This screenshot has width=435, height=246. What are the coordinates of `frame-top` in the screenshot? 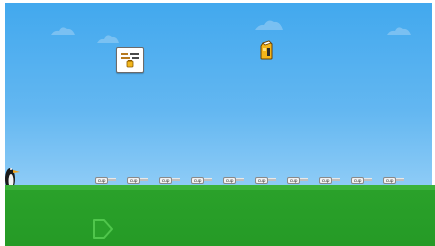 It's located at (217, 1).